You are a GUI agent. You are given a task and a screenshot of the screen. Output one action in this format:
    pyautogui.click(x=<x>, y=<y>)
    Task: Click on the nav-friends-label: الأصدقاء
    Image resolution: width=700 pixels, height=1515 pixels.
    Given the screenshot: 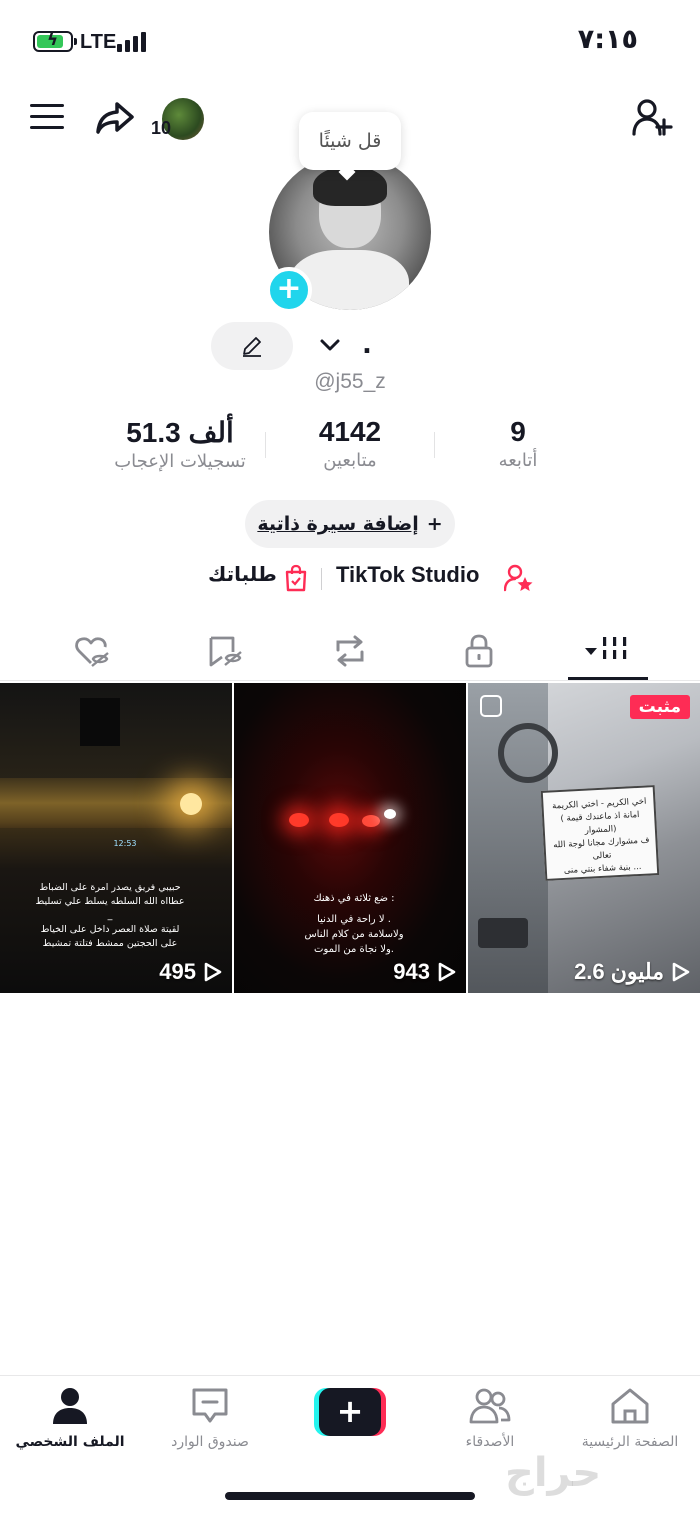 What is the action you would take?
    pyautogui.click(x=490, y=1442)
    